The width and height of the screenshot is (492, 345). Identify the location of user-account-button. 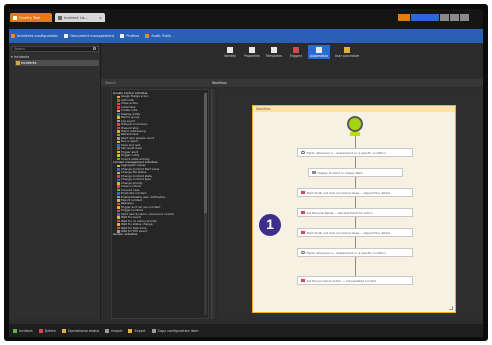
(425, 17).